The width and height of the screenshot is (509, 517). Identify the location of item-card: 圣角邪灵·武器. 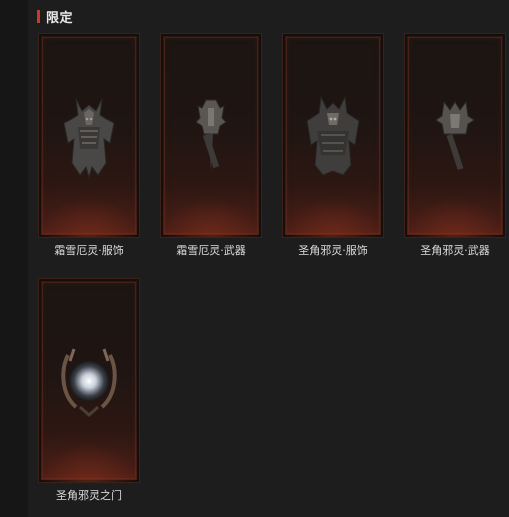
(455, 145).